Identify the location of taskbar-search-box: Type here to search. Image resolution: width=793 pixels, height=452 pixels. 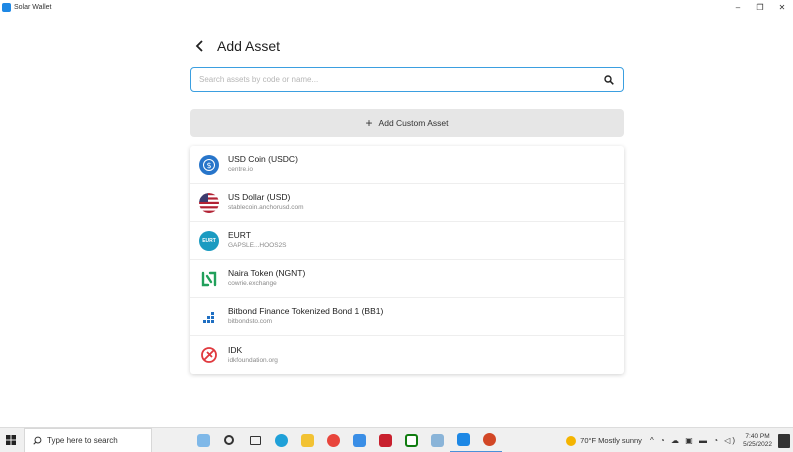
(88, 439).